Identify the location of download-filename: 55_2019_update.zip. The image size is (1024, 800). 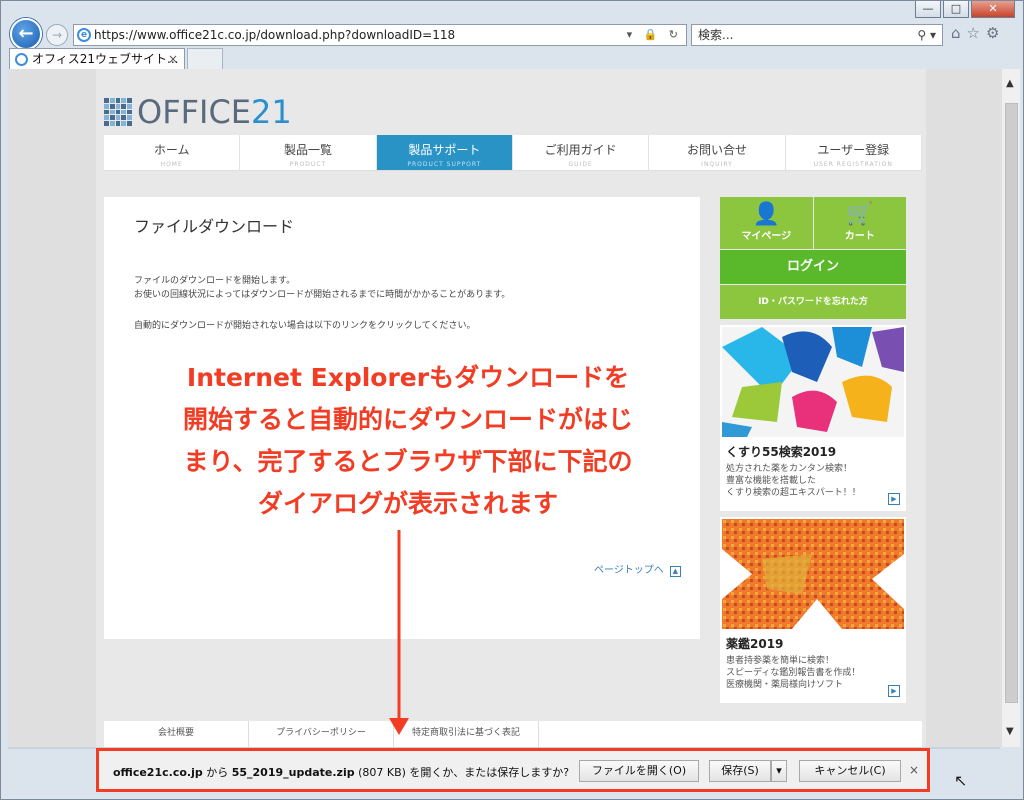
(293, 772).